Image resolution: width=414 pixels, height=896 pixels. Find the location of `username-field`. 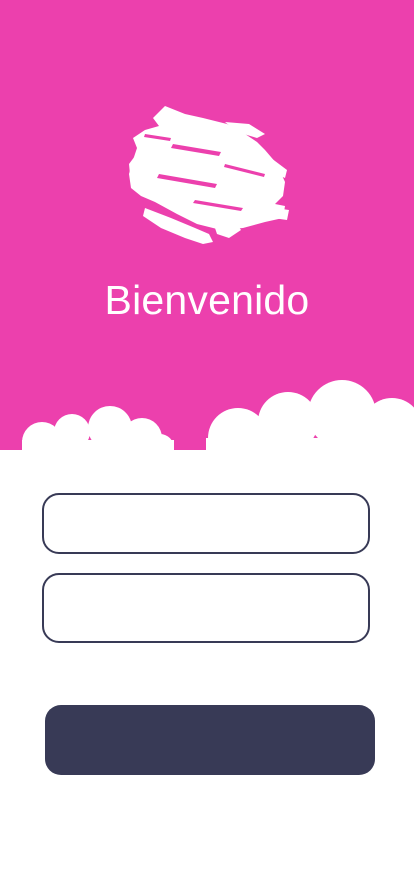

username-field is located at coordinates (206, 523).